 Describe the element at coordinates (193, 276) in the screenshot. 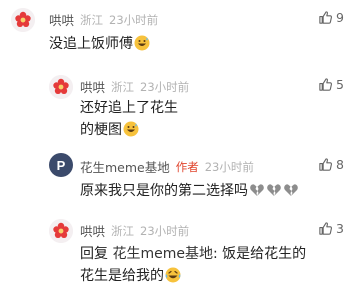

I see `comment-body-line-2: 花生是给我的` at that location.